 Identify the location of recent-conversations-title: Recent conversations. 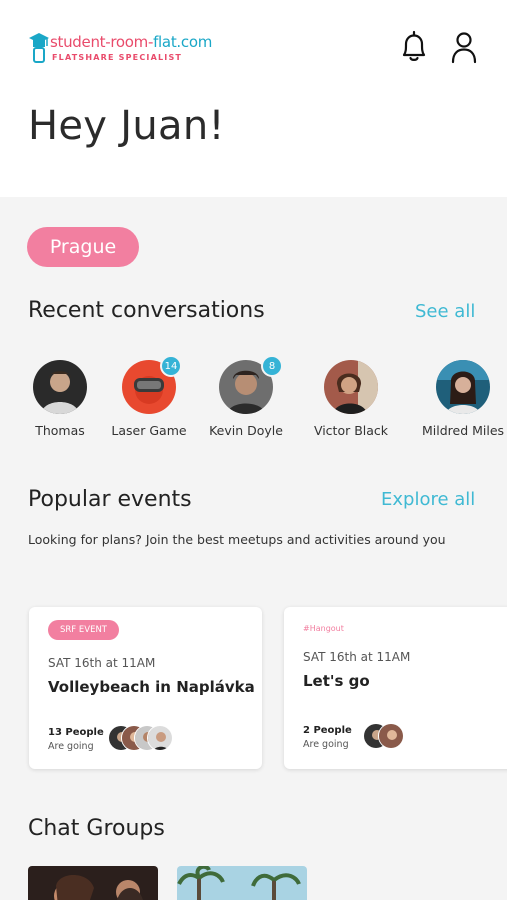
(146, 310).